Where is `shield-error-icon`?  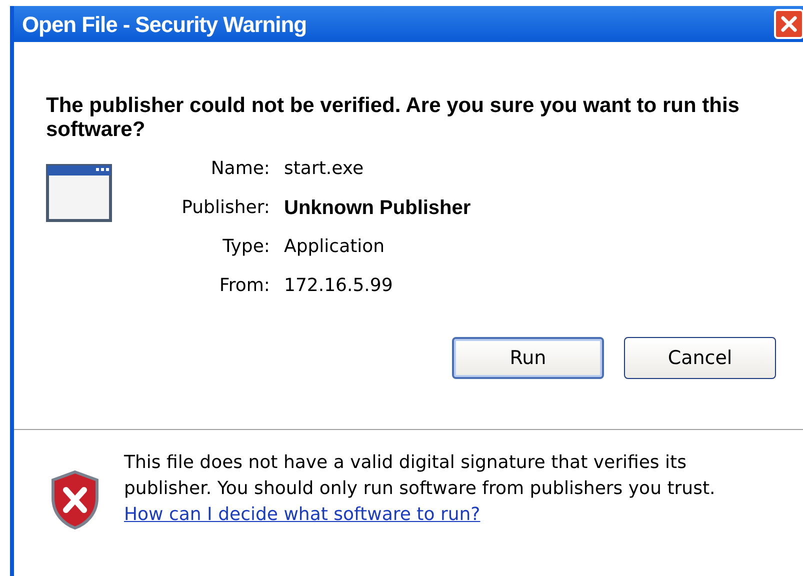 shield-error-icon is located at coordinates (75, 500).